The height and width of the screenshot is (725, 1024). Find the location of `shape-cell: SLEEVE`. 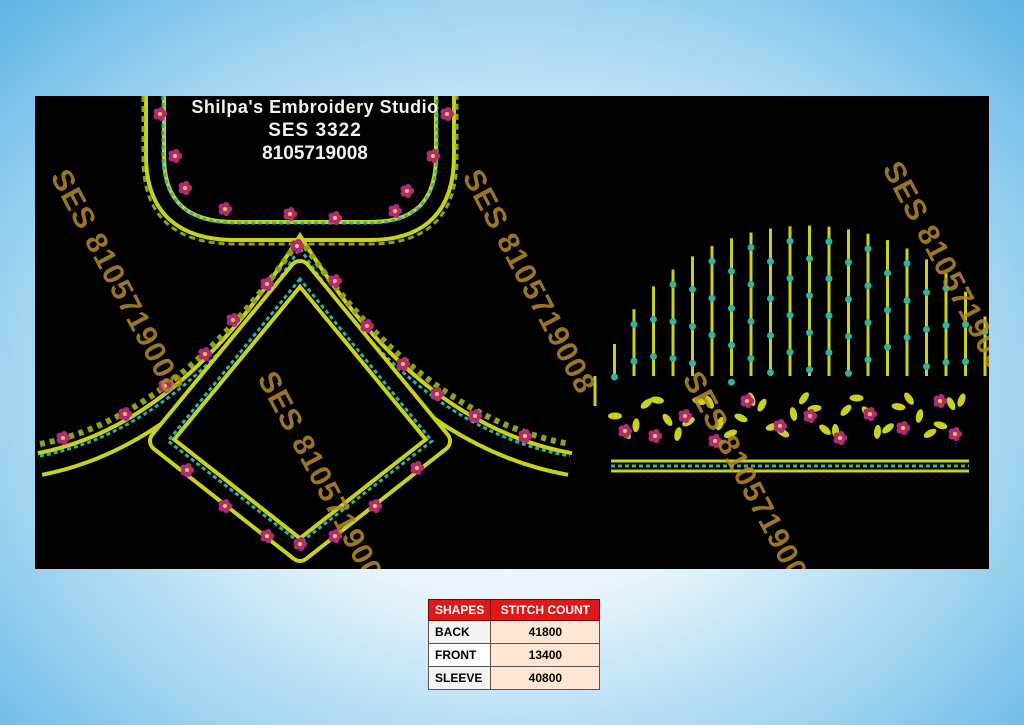

shape-cell: SLEEVE is located at coordinates (459, 678).